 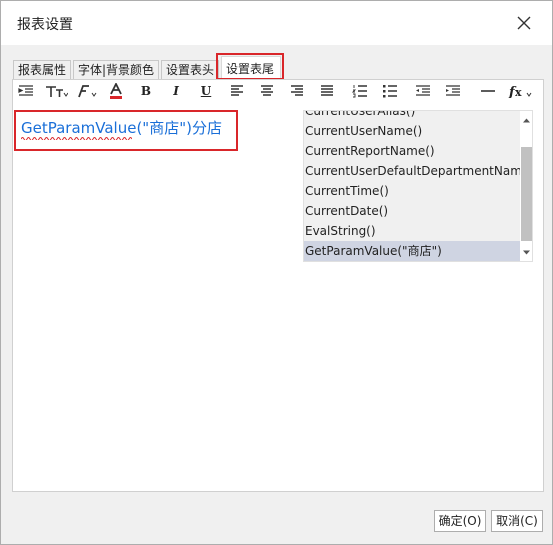 What do you see at coordinates (360, 91) in the screenshot?
I see `ordered-list-icon` at bounding box center [360, 91].